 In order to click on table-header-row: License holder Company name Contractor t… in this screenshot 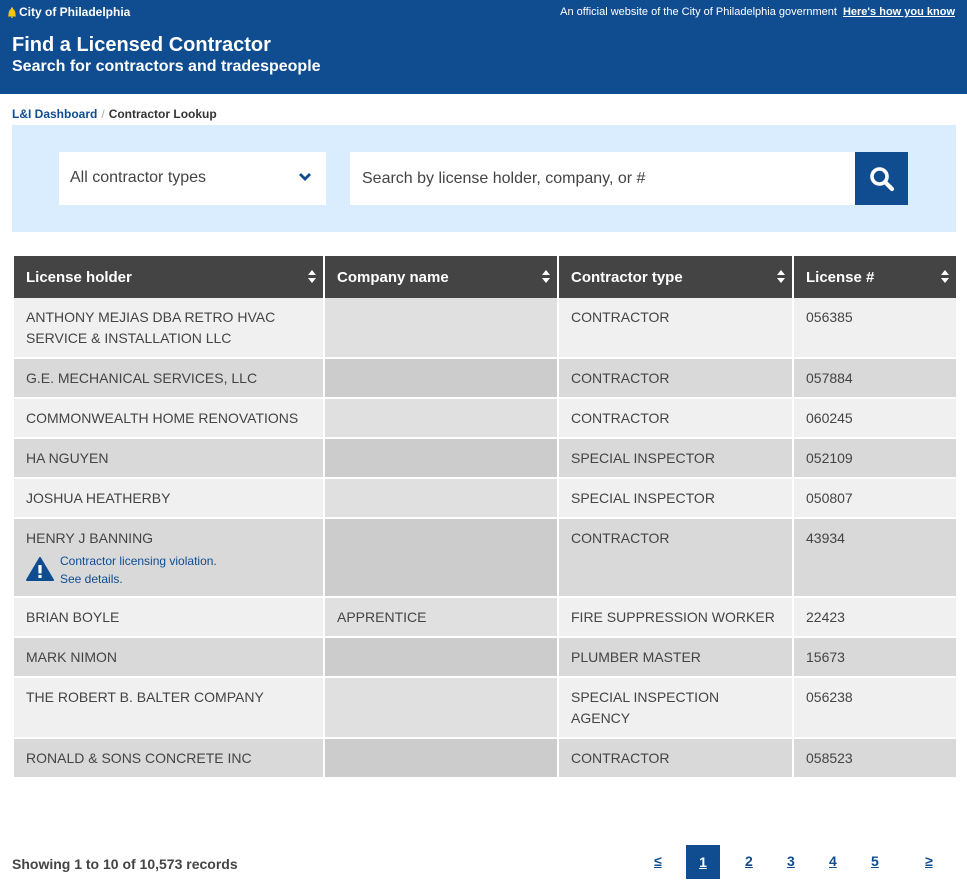, I will do `click(485, 277)`.